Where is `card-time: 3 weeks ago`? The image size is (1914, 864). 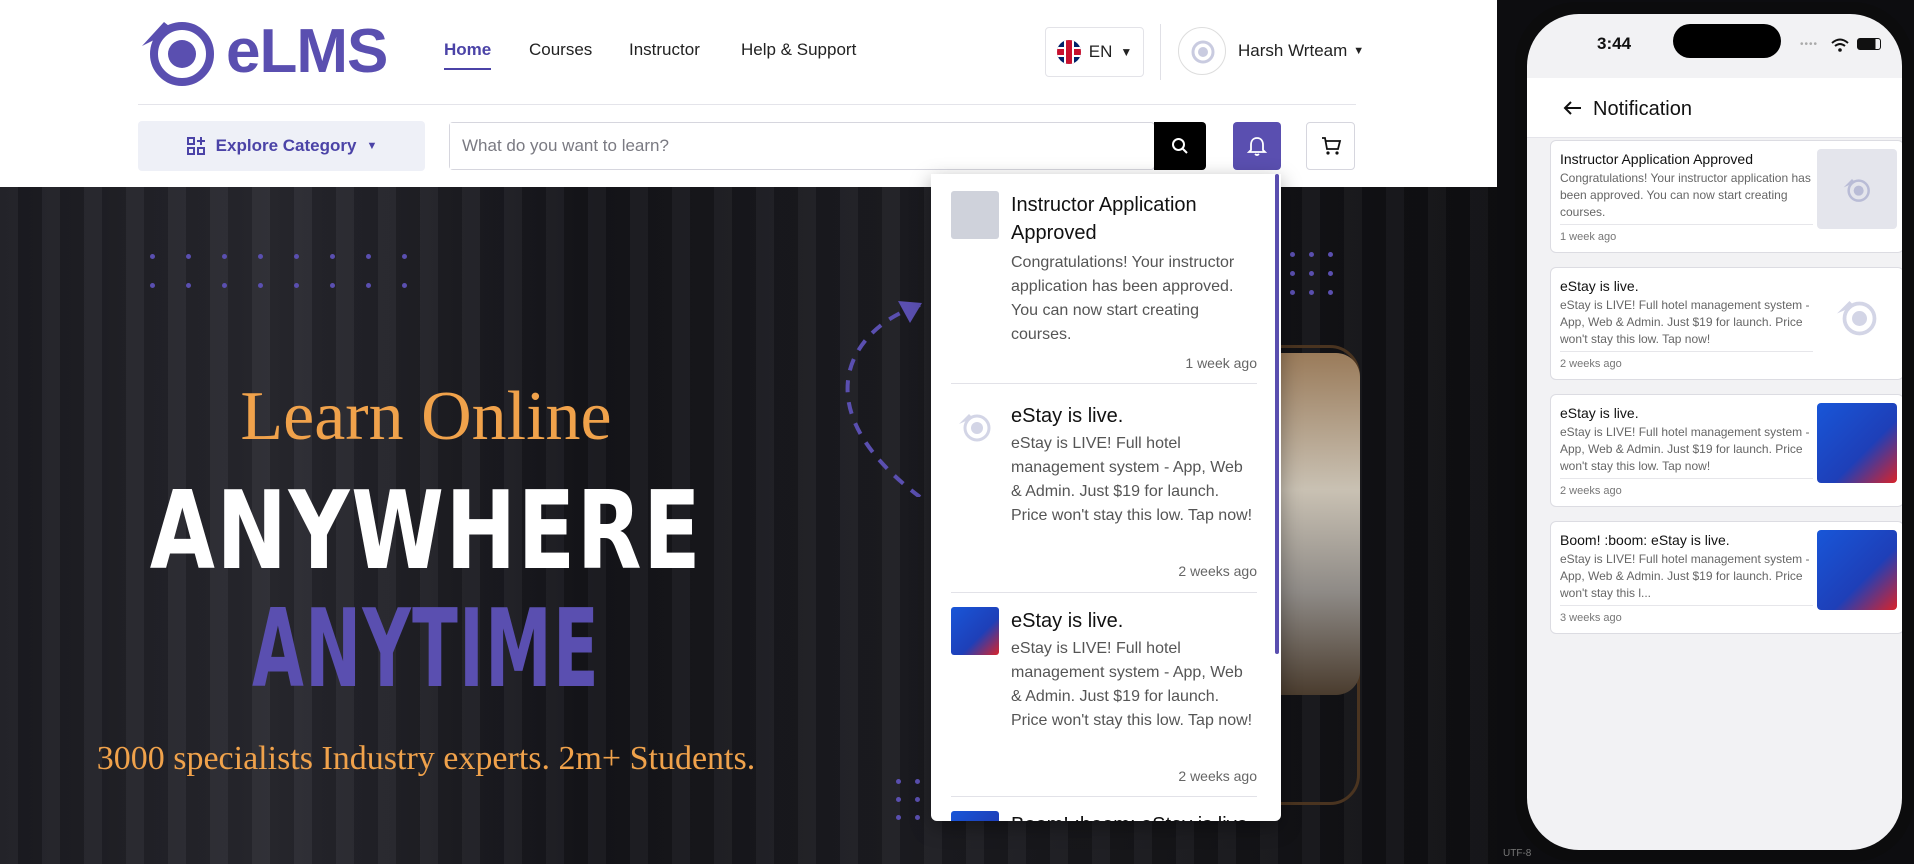 card-time: 3 weeks ago is located at coordinates (1591, 618).